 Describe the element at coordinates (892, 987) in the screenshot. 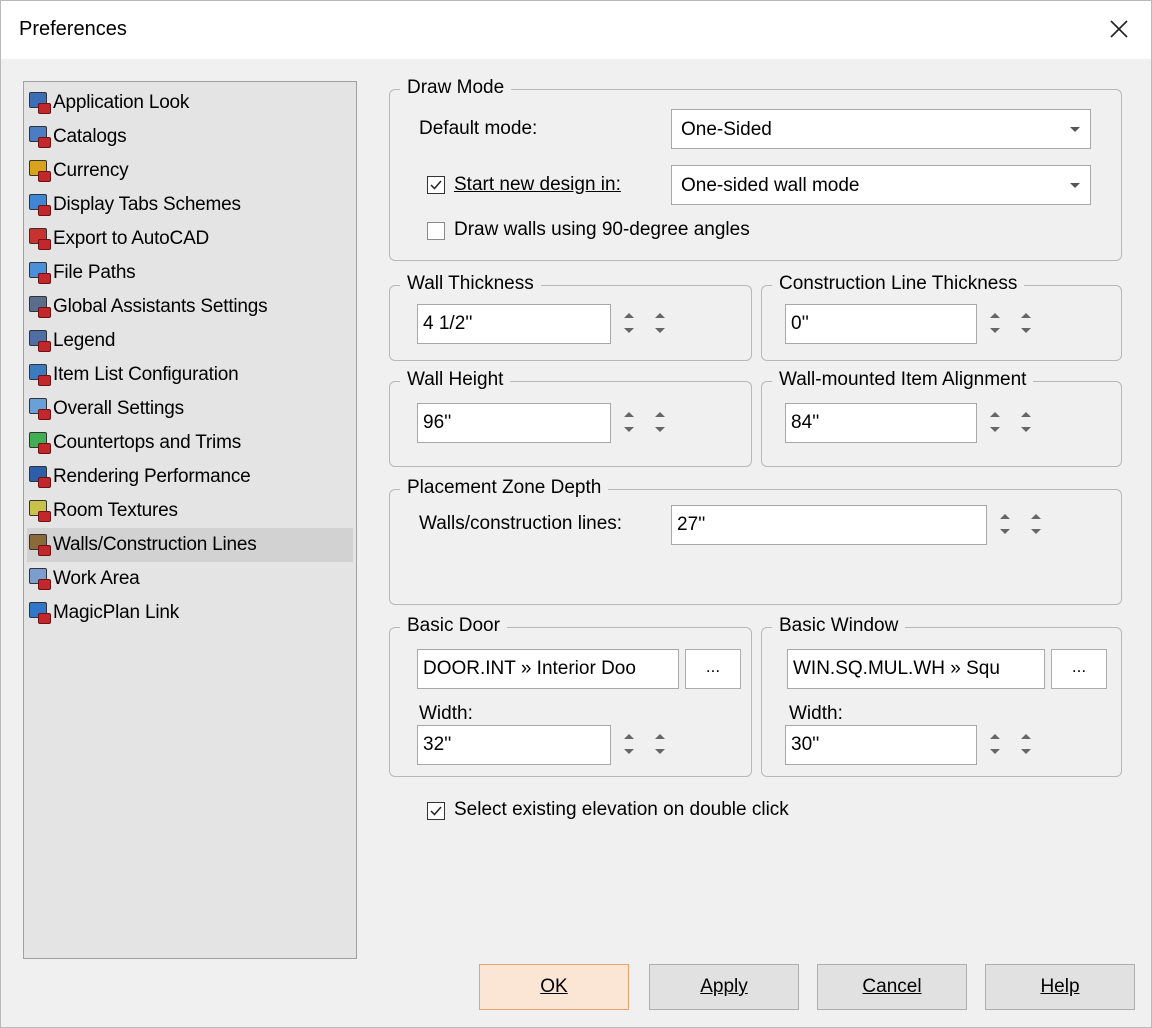

I see `cancel-button: Cancel` at that location.